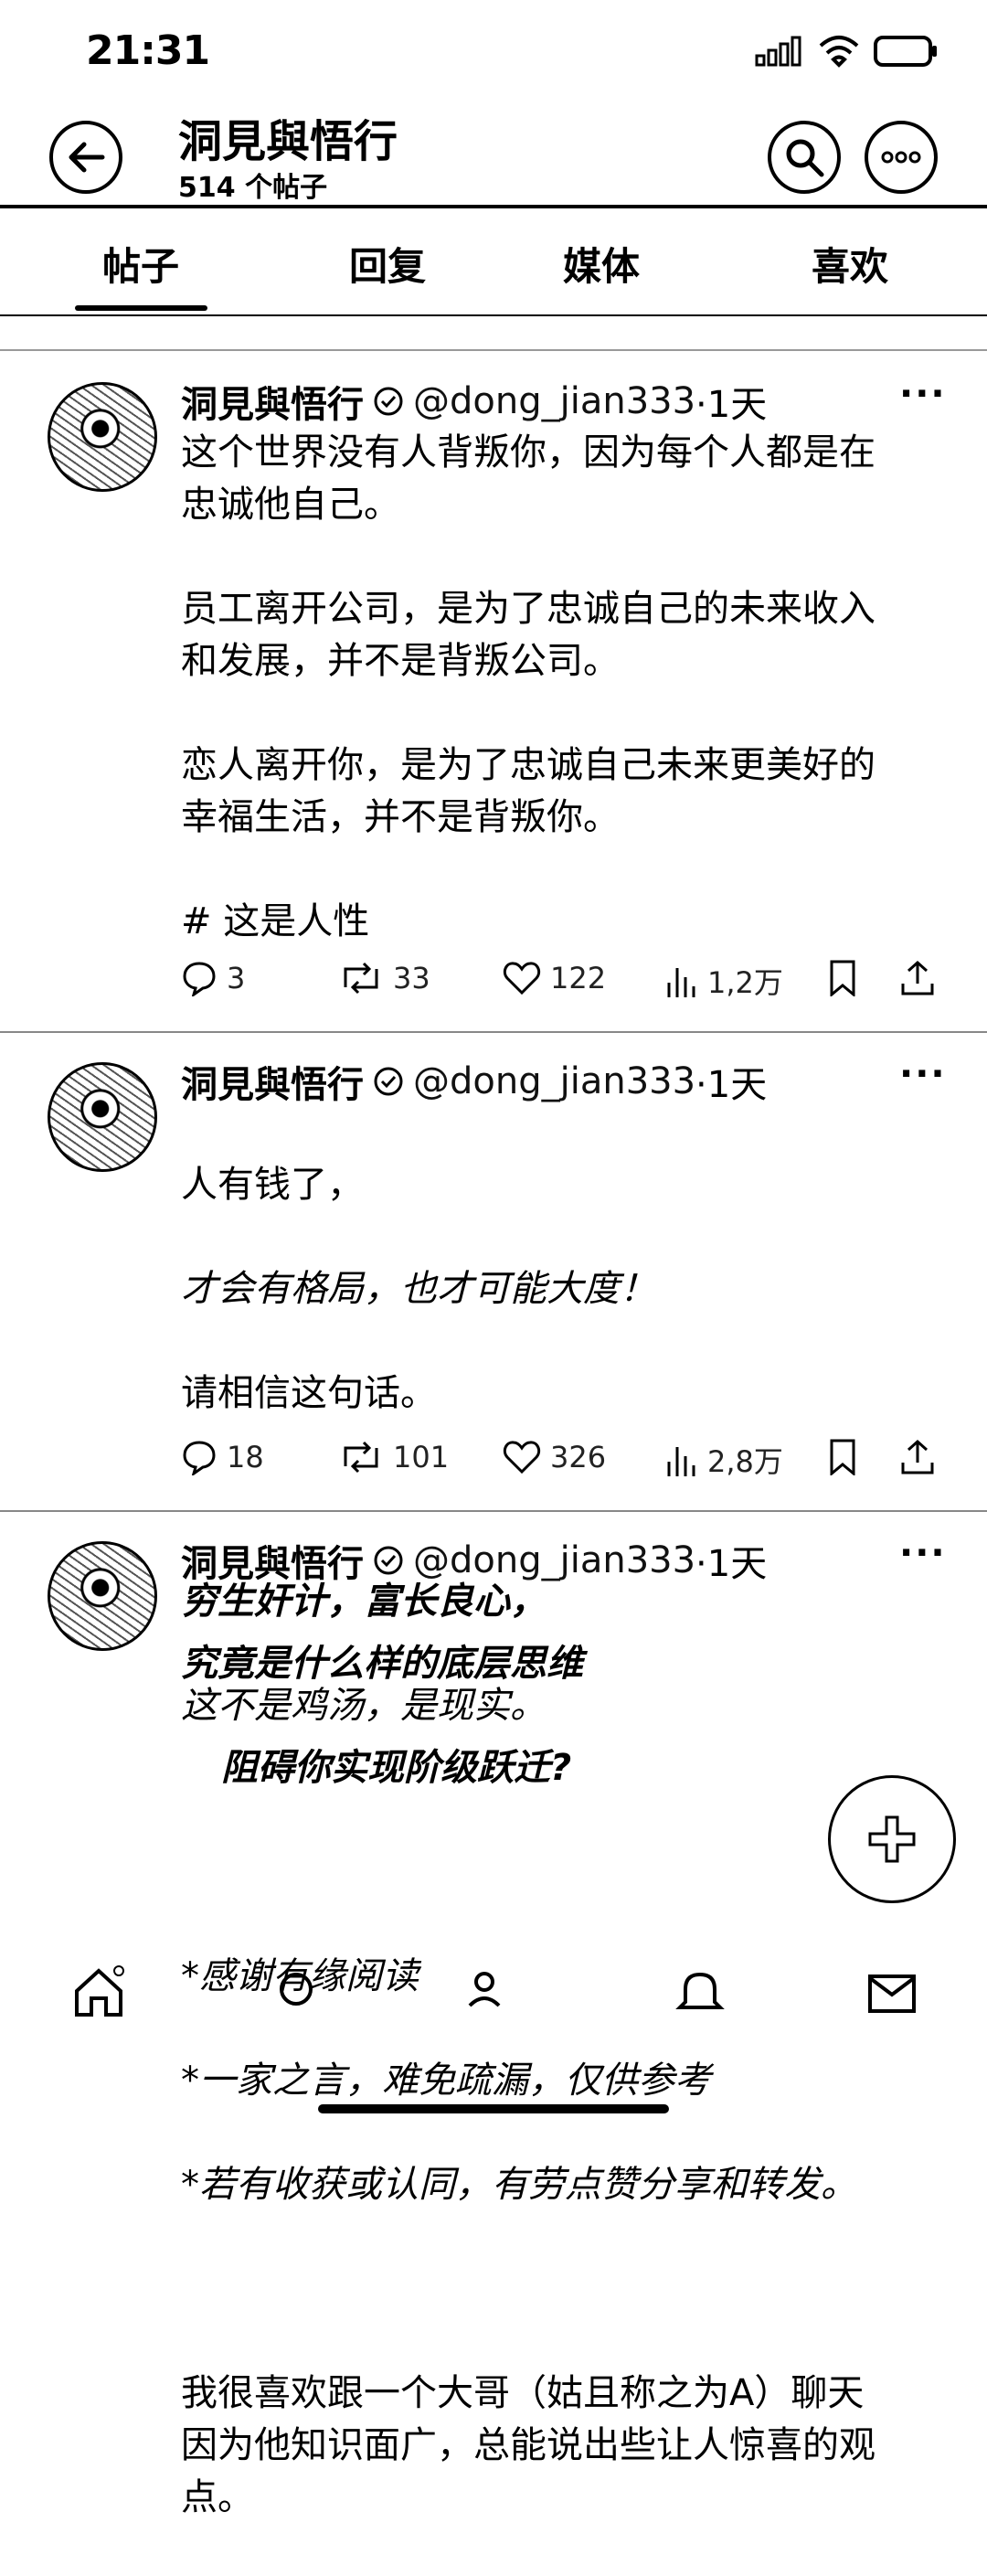 The height and width of the screenshot is (2576, 987). Describe the element at coordinates (222, 1457) in the screenshot. I see `reply-button: 18` at that location.